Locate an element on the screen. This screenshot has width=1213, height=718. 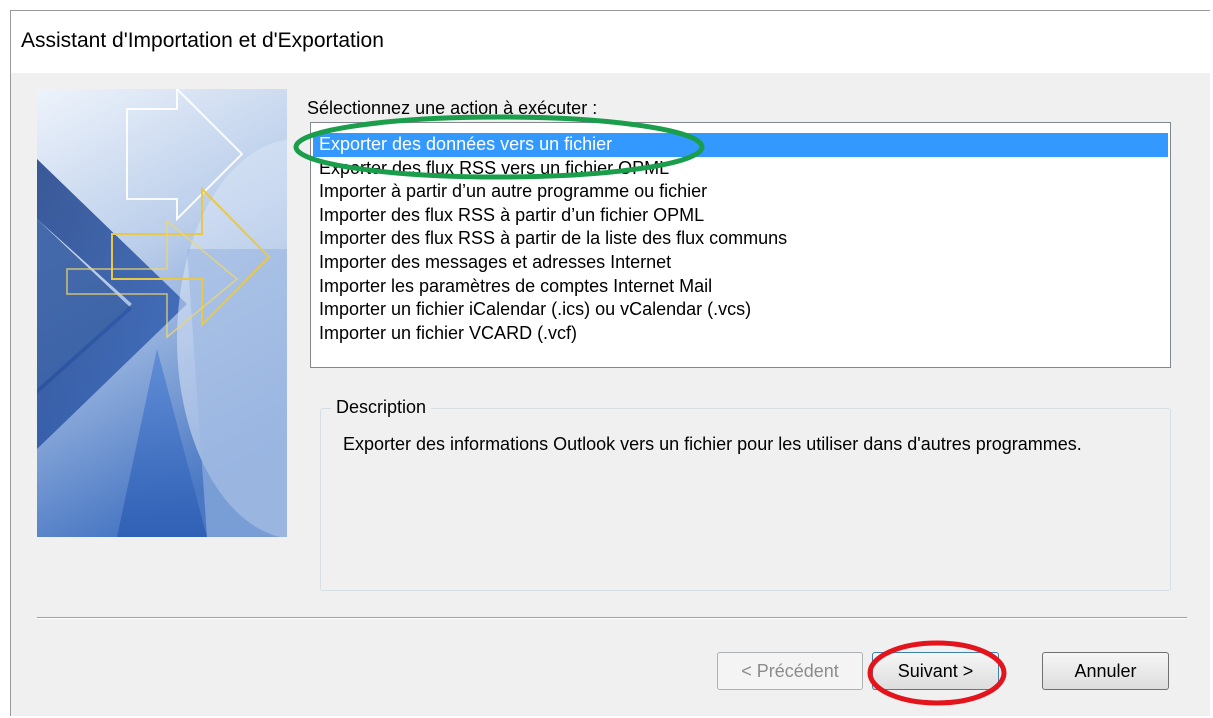
back-button: < Précédent is located at coordinates (790, 671).